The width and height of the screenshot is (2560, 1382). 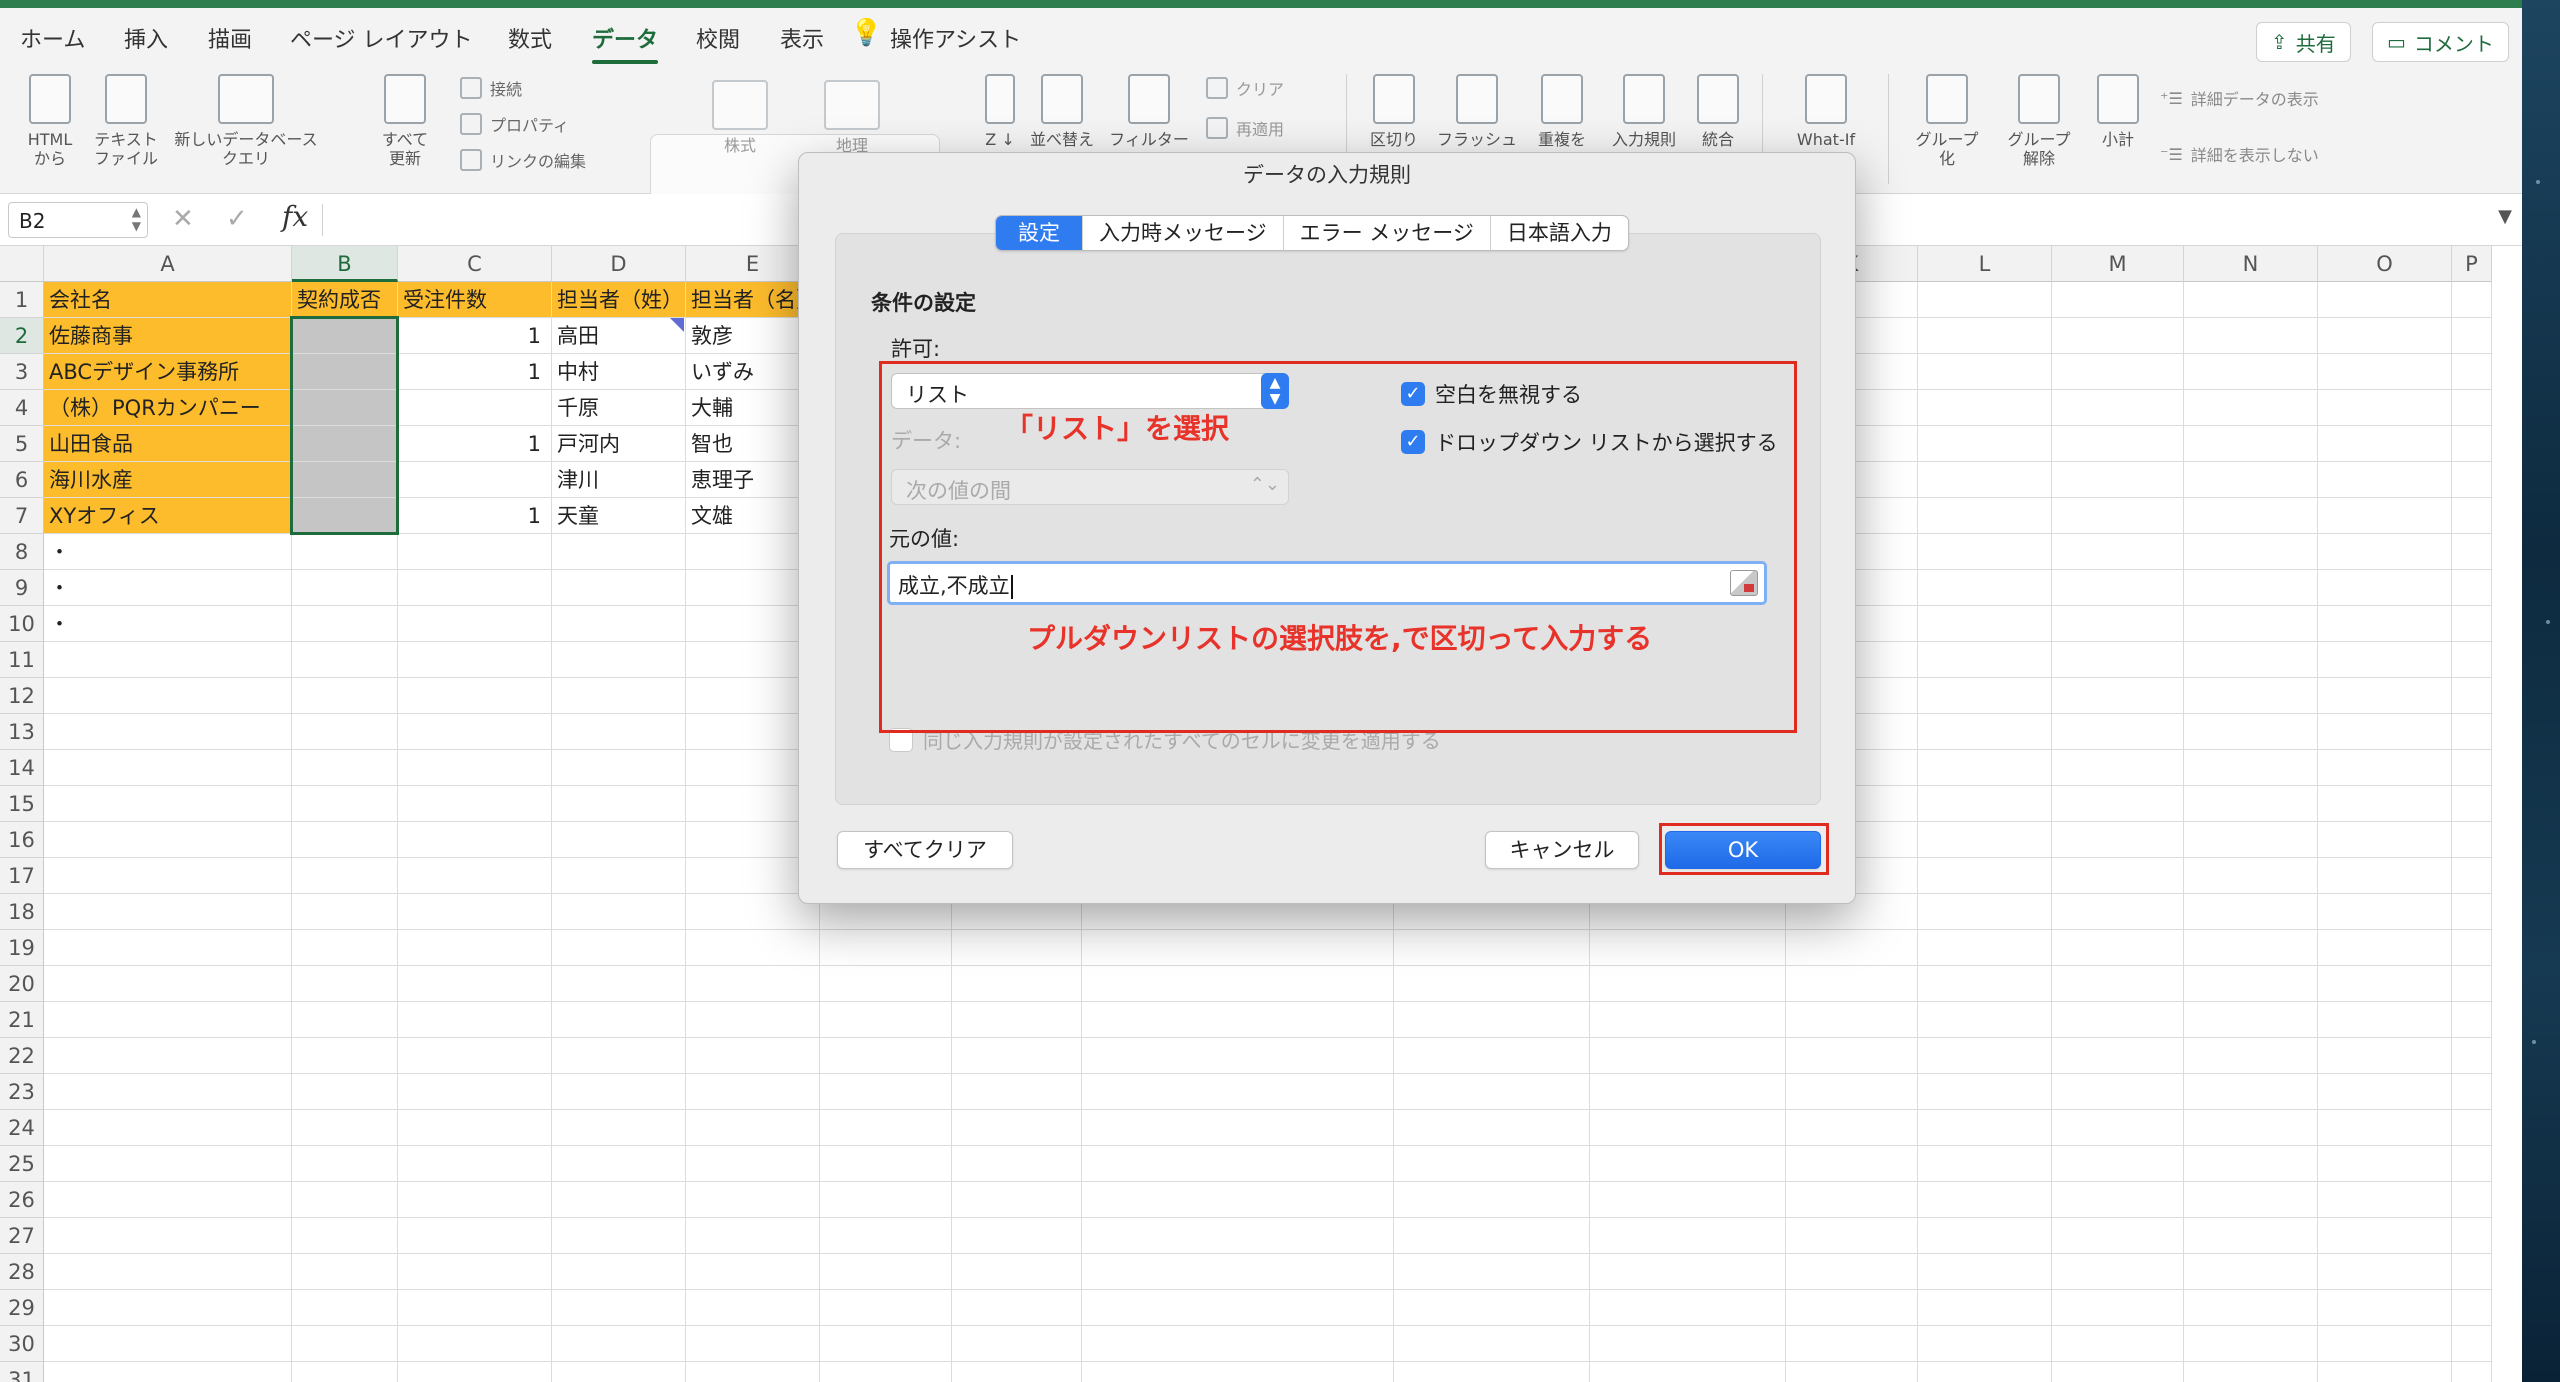 What do you see at coordinates (1149, 111) in the screenshot?
I see `filter-button: フィルター` at bounding box center [1149, 111].